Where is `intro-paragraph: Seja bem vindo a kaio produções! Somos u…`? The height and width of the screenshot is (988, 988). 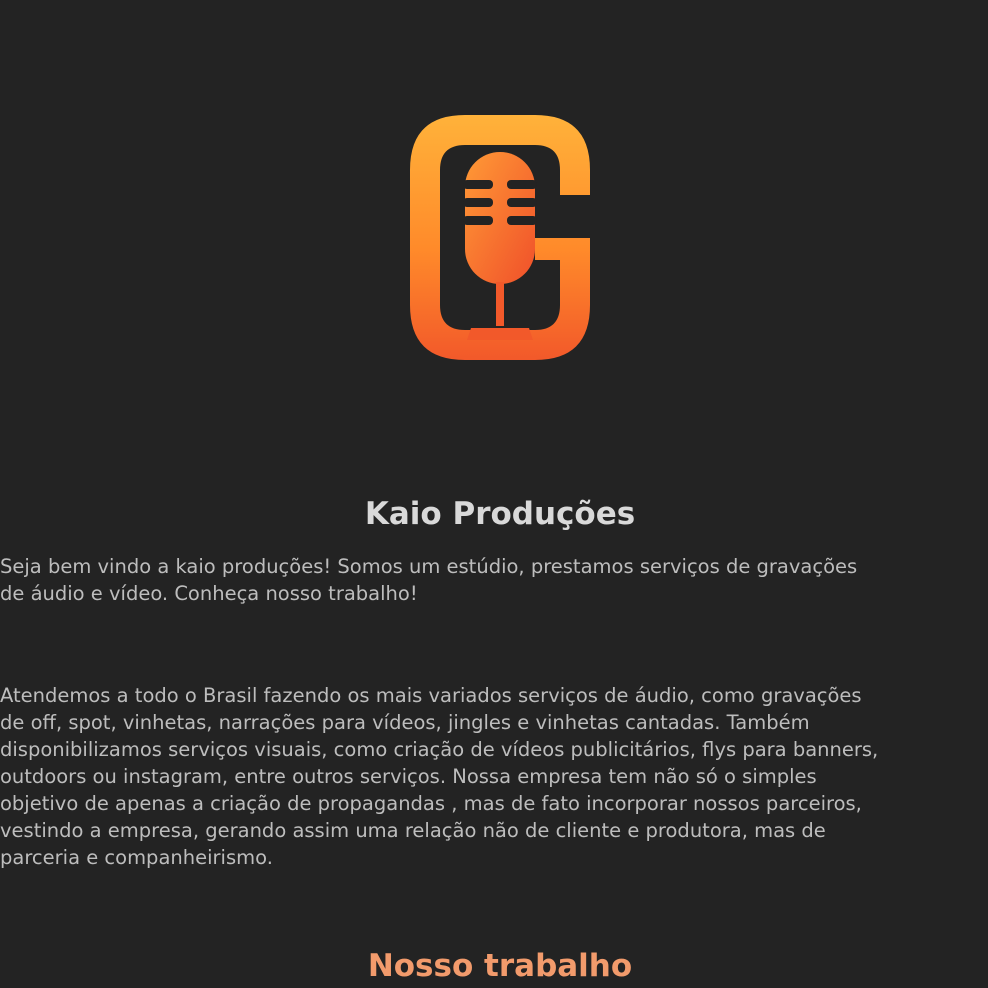
intro-paragraph: Seja bem vindo a kaio produções! Somos u… is located at coordinates (494, 580).